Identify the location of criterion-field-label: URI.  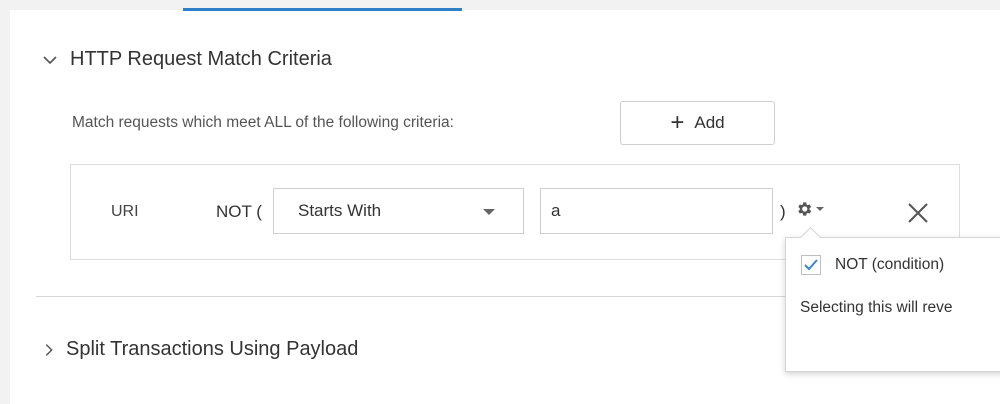
(125, 211).